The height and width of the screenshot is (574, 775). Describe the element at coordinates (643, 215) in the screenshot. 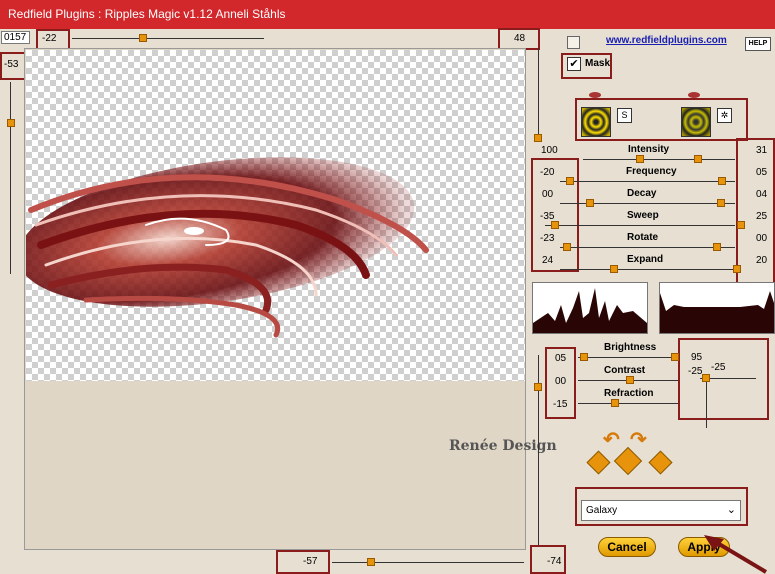

I see `sweep-label: Sweep` at that location.